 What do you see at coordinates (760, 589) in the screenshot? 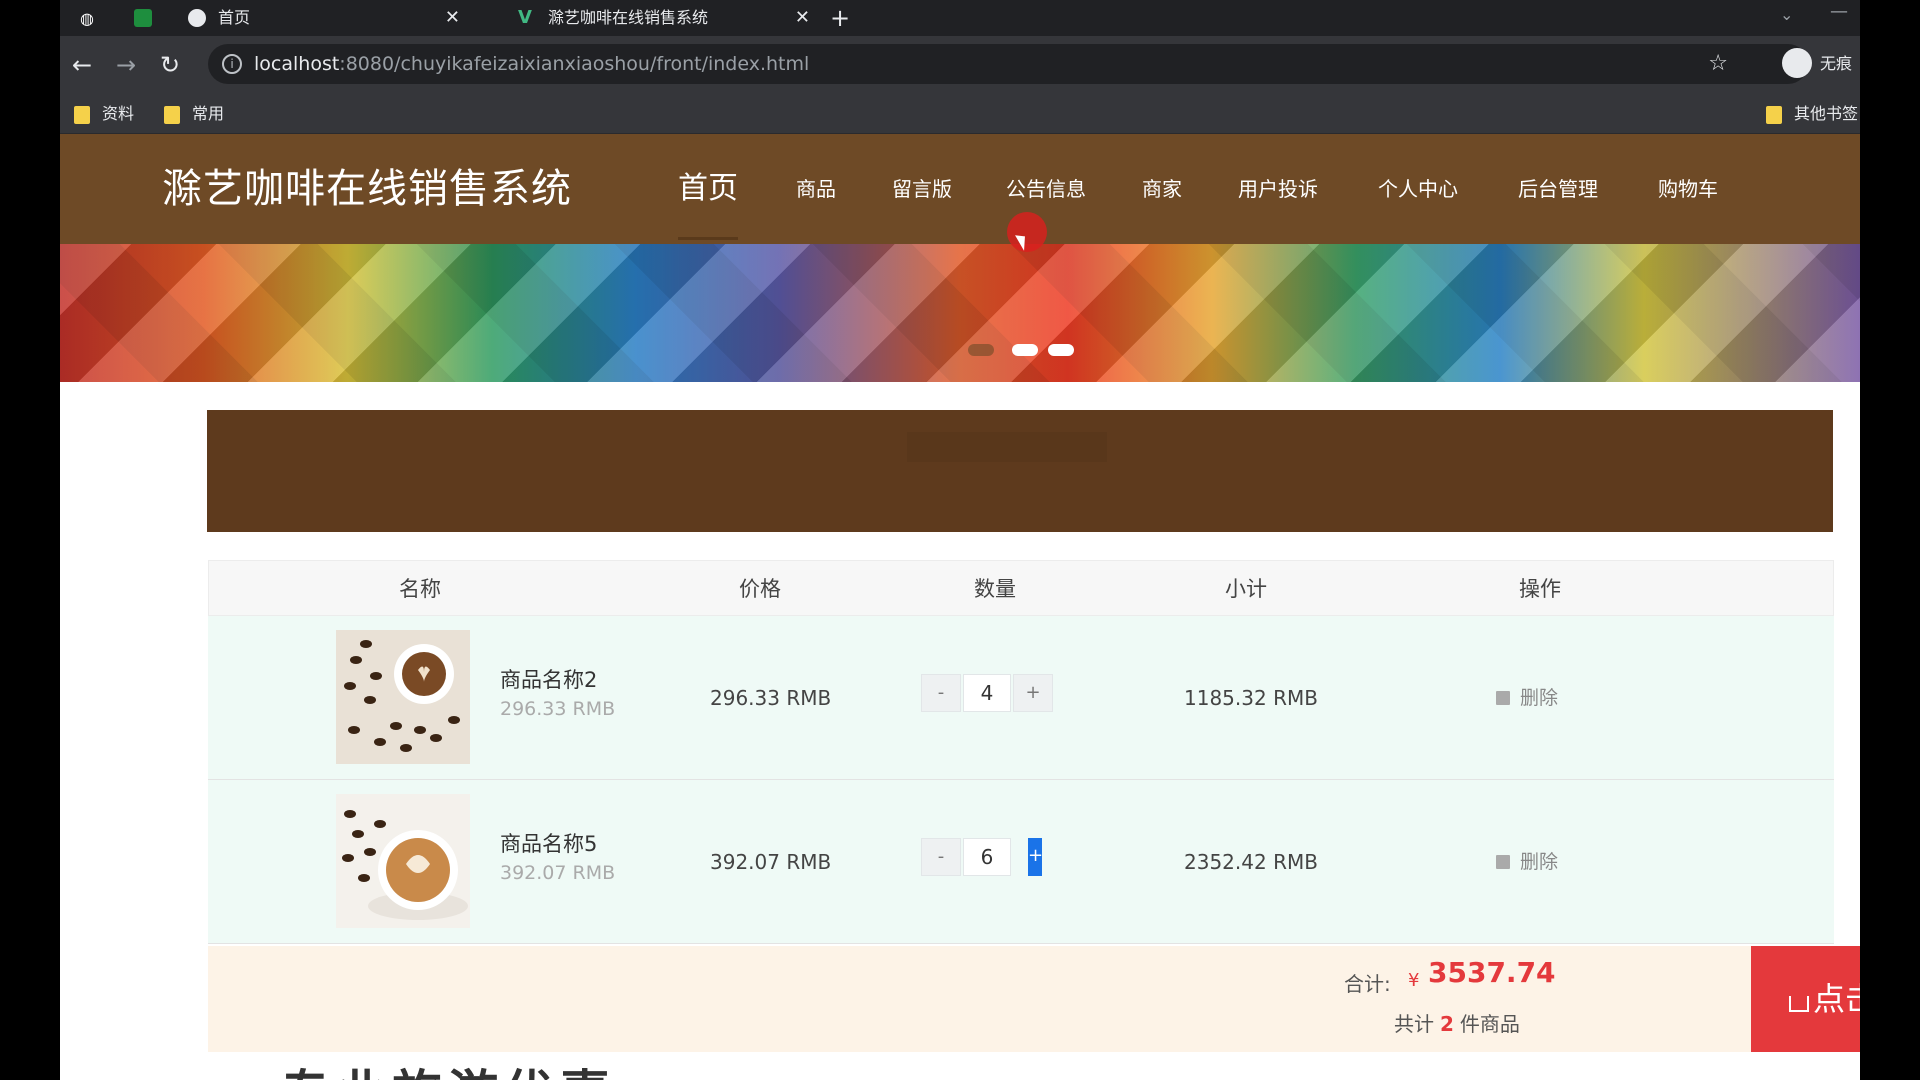
I see `col-price: 价格` at bounding box center [760, 589].